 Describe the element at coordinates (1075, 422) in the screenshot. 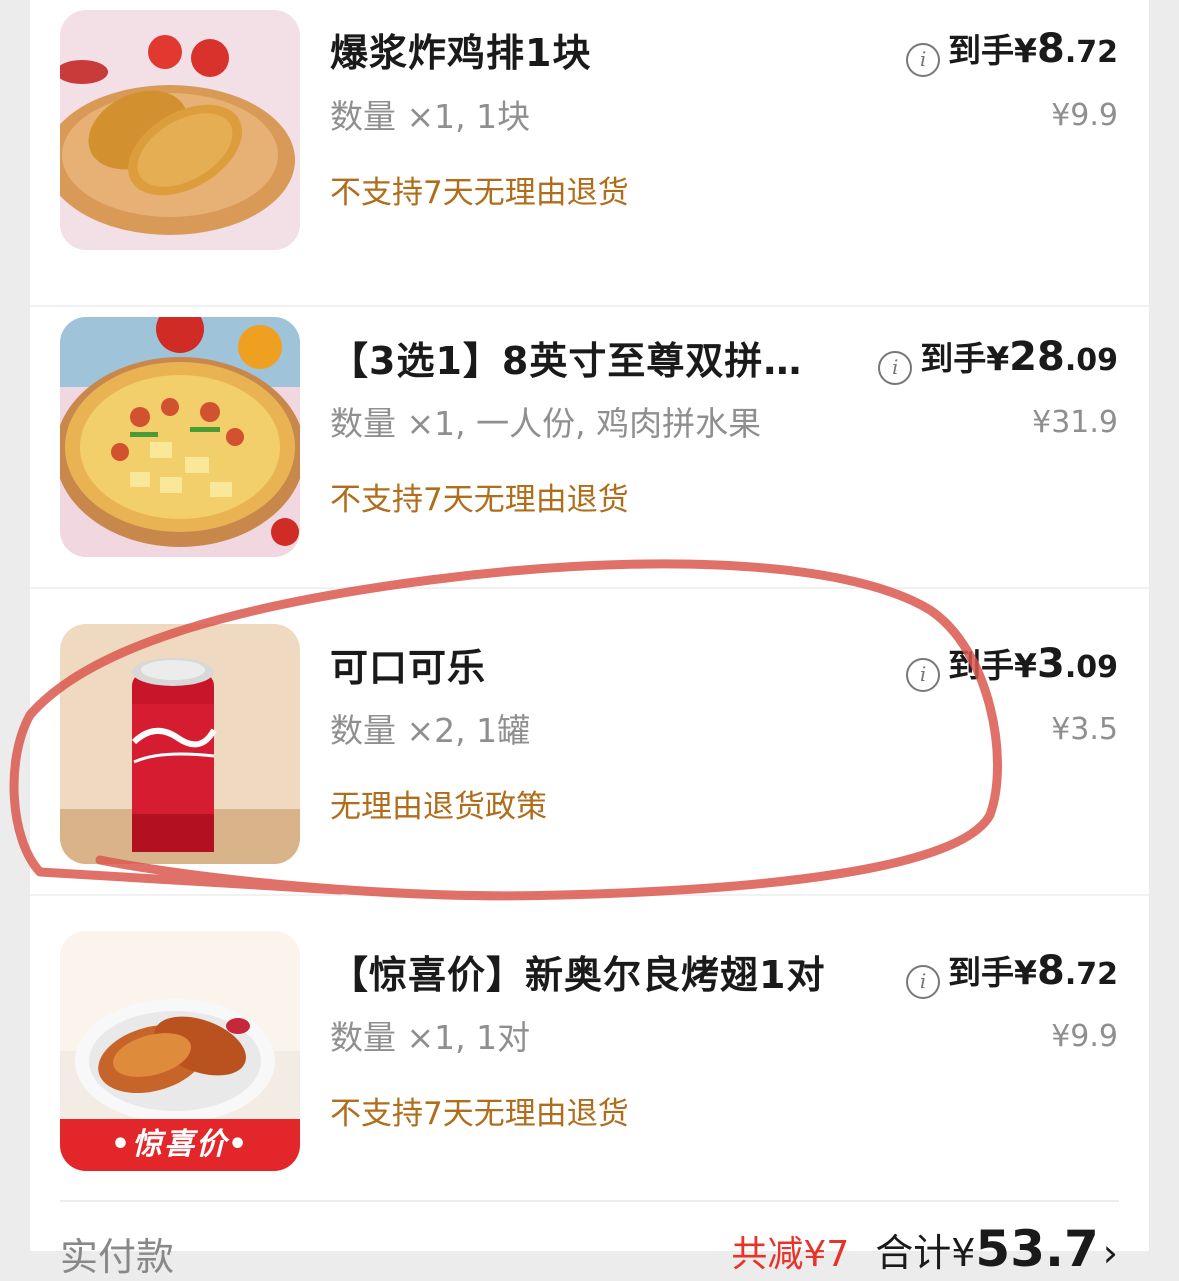

I see `original-price: ¥31.9` at that location.